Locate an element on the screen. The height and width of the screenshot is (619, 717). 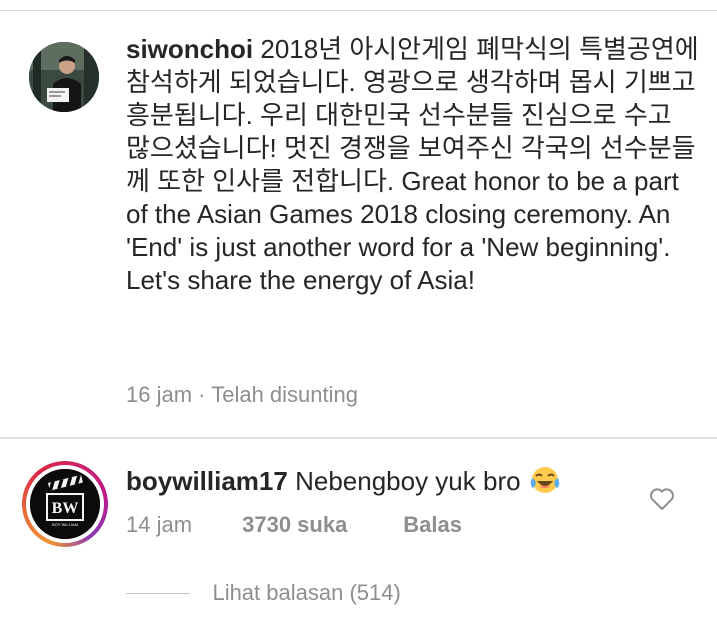
face-with-tears-of-joy-icon is located at coordinates (545, 480).